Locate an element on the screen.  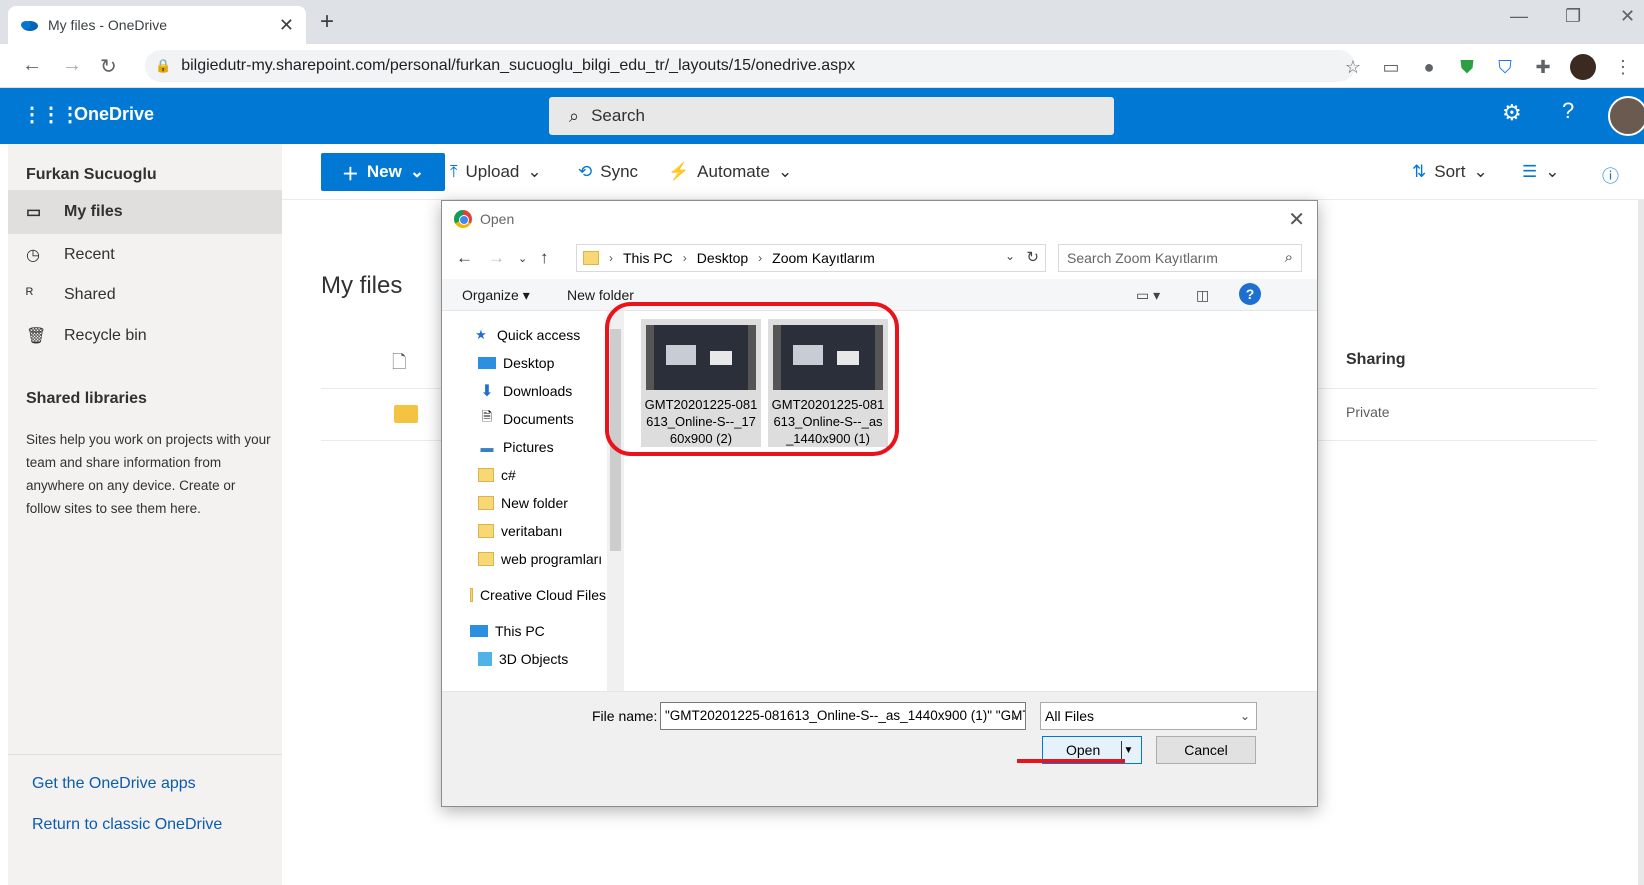
page-title: My files is located at coordinates (362, 285).